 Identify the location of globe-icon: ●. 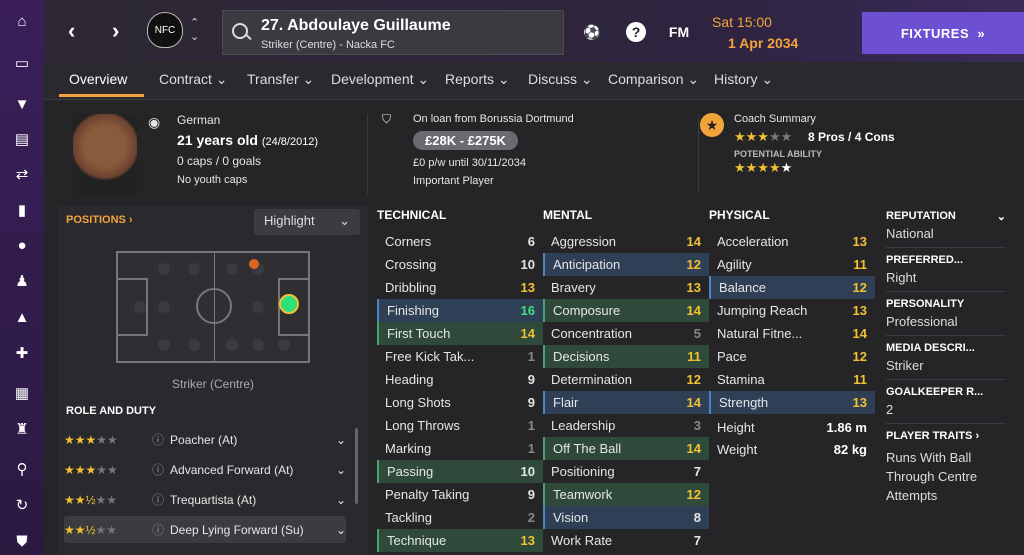
(22, 245).